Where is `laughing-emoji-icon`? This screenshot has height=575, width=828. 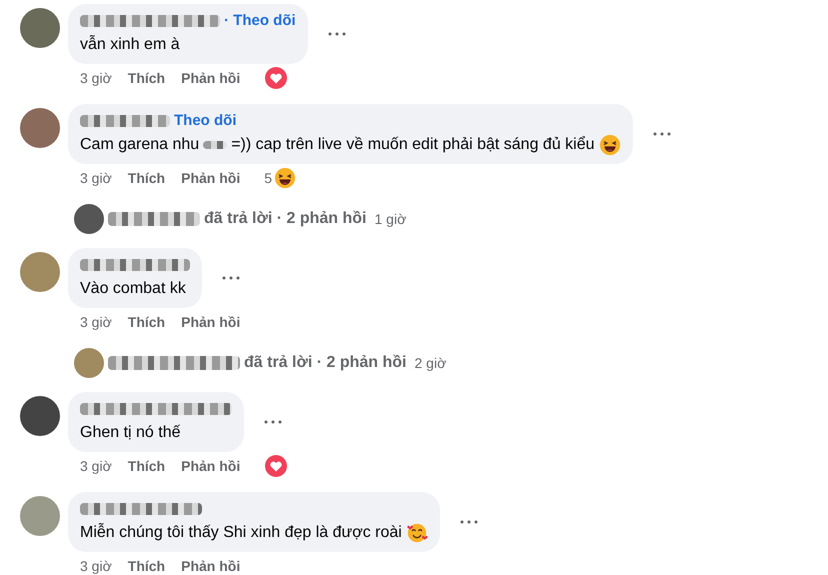 laughing-emoji-icon is located at coordinates (609, 145).